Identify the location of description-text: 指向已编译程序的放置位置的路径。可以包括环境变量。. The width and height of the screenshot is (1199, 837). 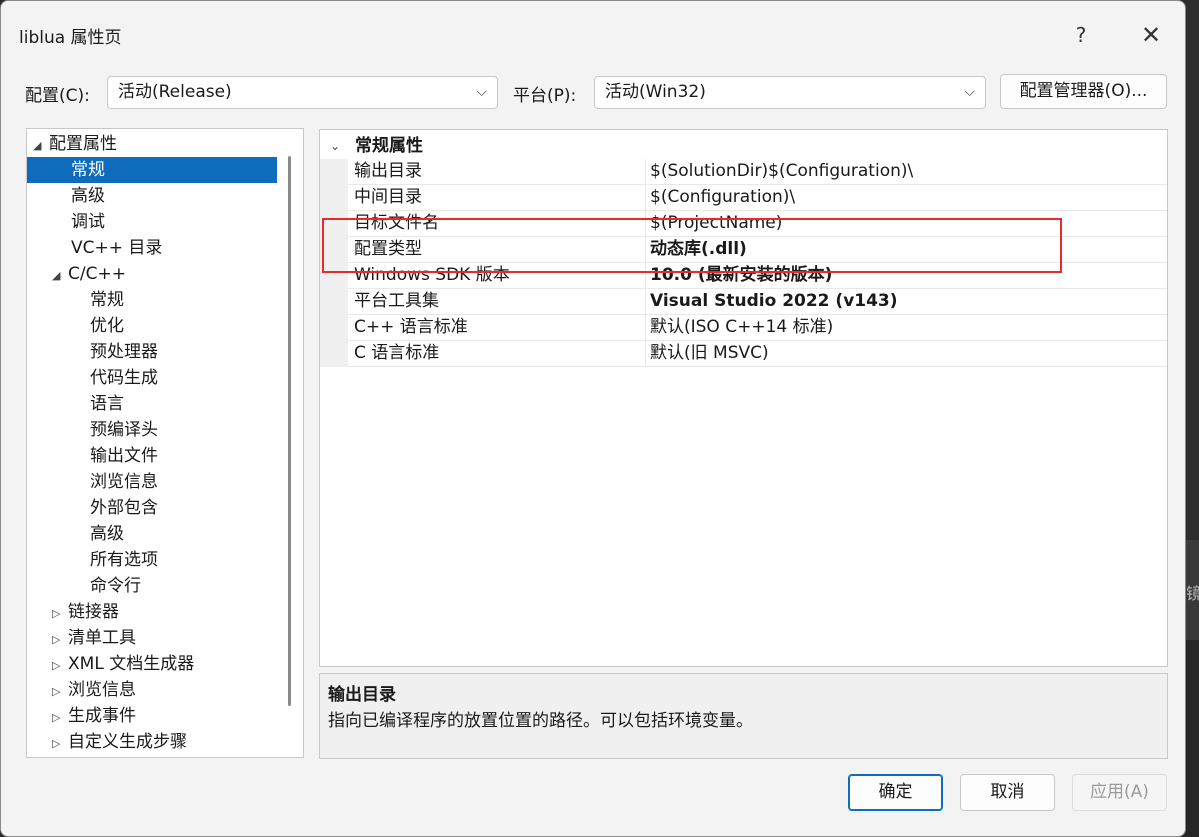
(540, 721).